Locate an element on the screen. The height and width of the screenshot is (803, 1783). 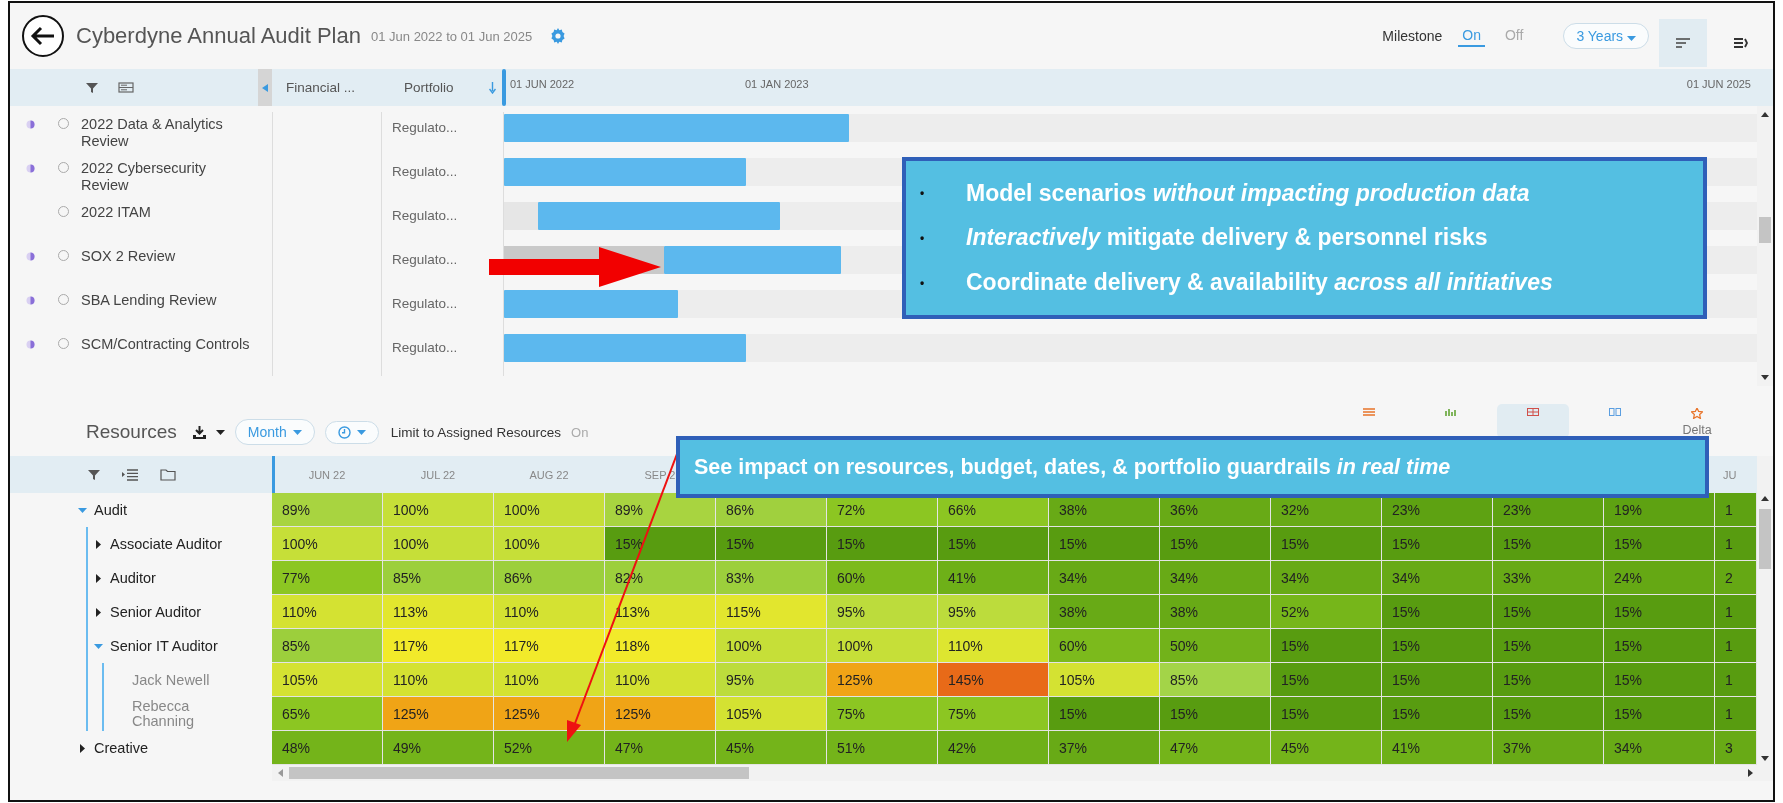
allocation-cell: 45% is located at coordinates (1326, 748).